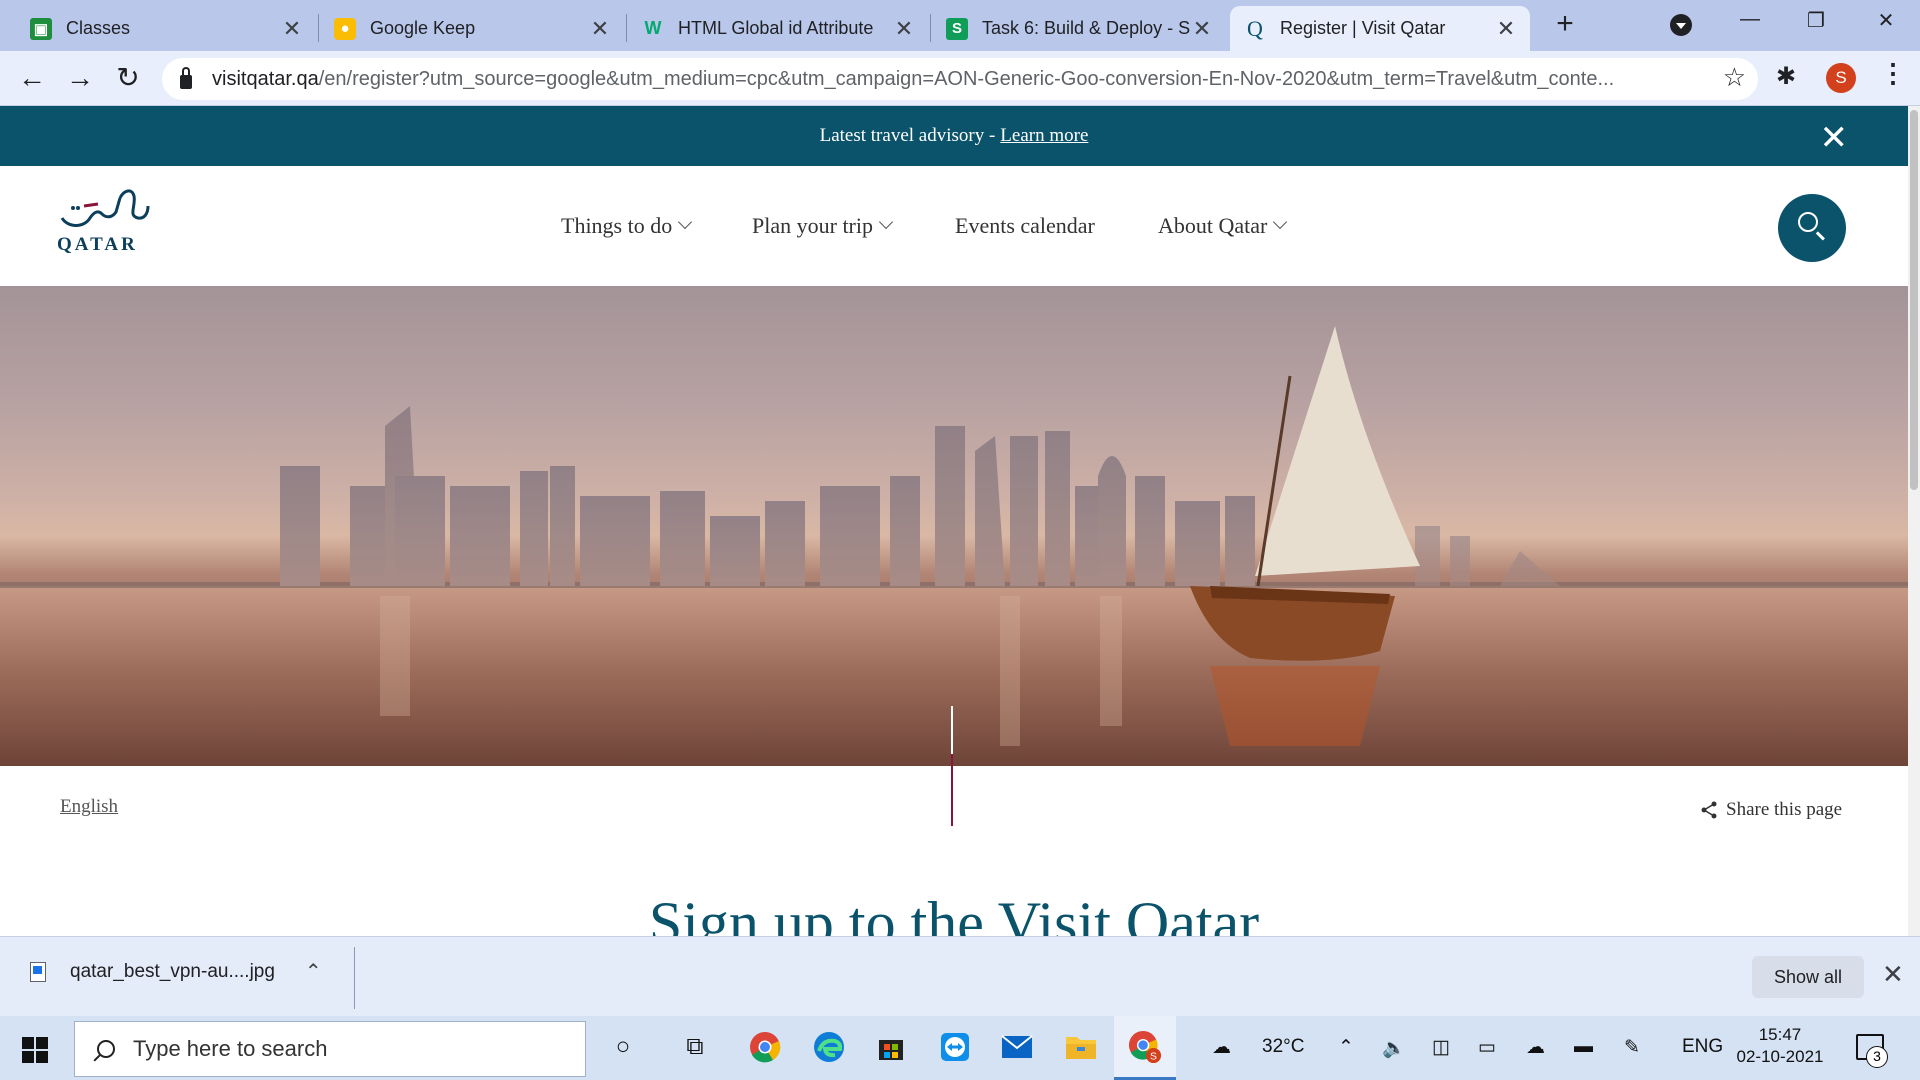 The width and height of the screenshot is (1920, 1080). I want to click on scroll-indicator-line, so click(952, 766).